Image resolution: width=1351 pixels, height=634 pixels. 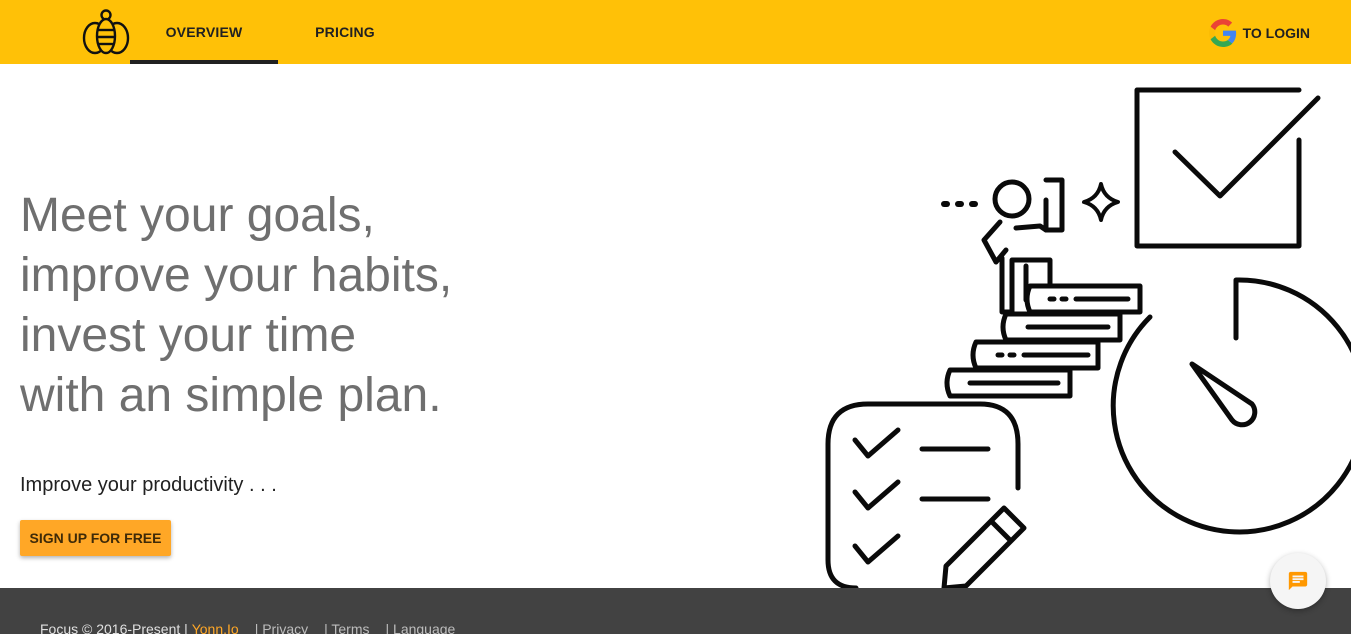 What do you see at coordinates (346, 627) in the screenshot?
I see `footer-terms-link: | Terms` at bounding box center [346, 627].